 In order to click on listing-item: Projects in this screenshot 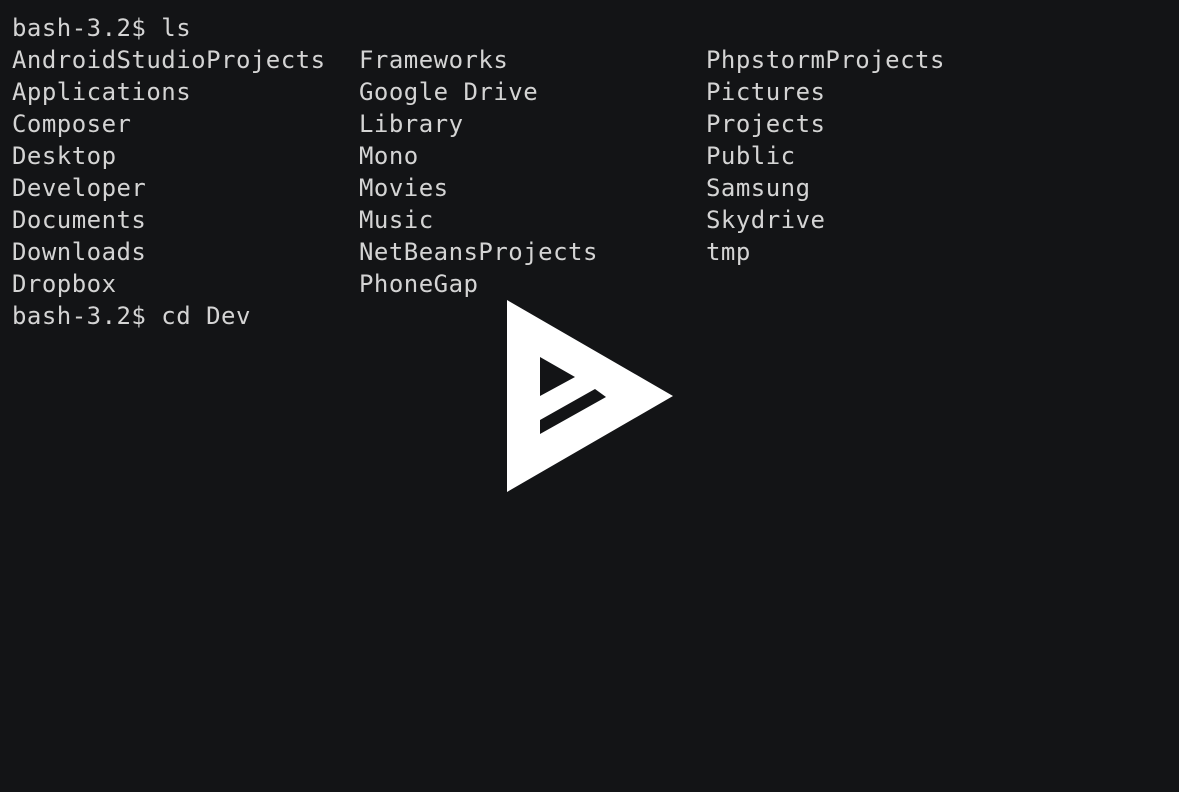, I will do `click(766, 124)`.